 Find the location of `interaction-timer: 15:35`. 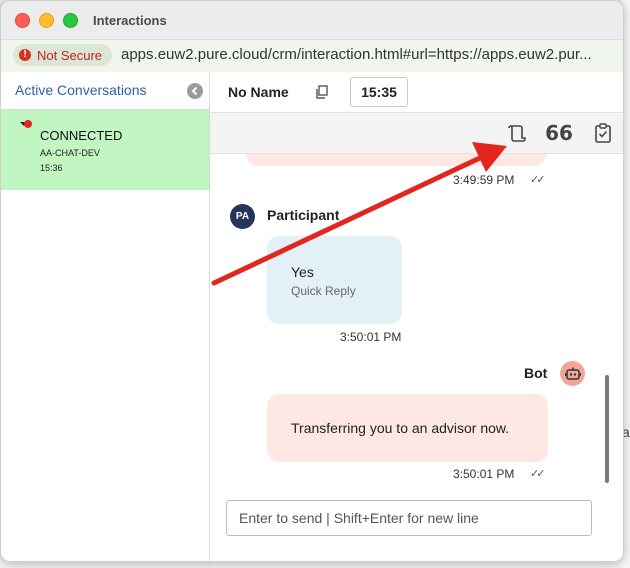

interaction-timer: 15:35 is located at coordinates (379, 92).